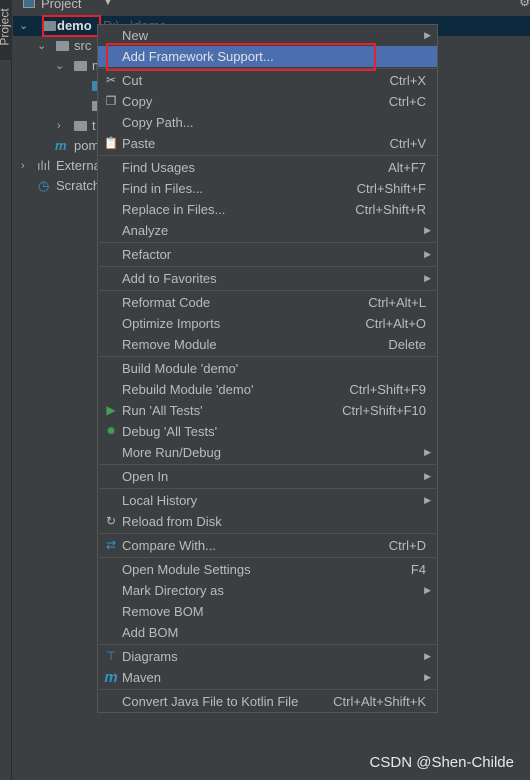 The height and width of the screenshot is (780, 530). What do you see at coordinates (180, 368) in the screenshot?
I see `menu-item-label: Build Module 'demo'` at bounding box center [180, 368].